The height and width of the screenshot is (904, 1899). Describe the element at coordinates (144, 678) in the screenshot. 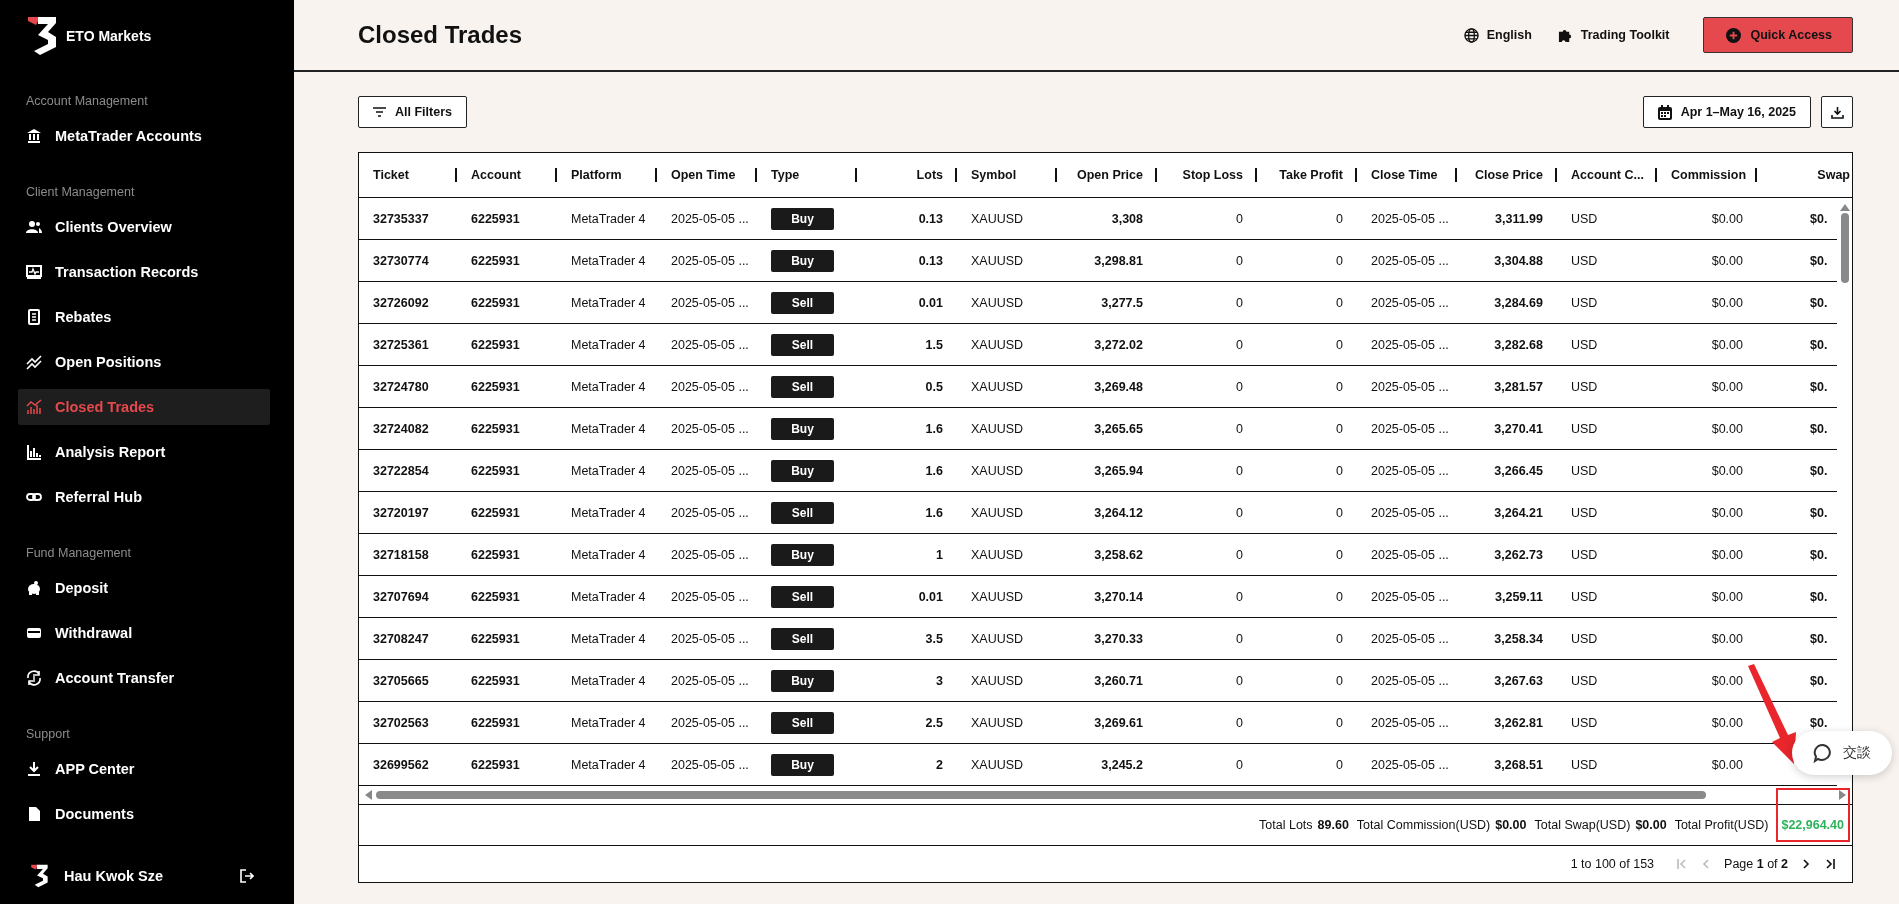

I see `sidebar-item: Account Transfer` at that location.